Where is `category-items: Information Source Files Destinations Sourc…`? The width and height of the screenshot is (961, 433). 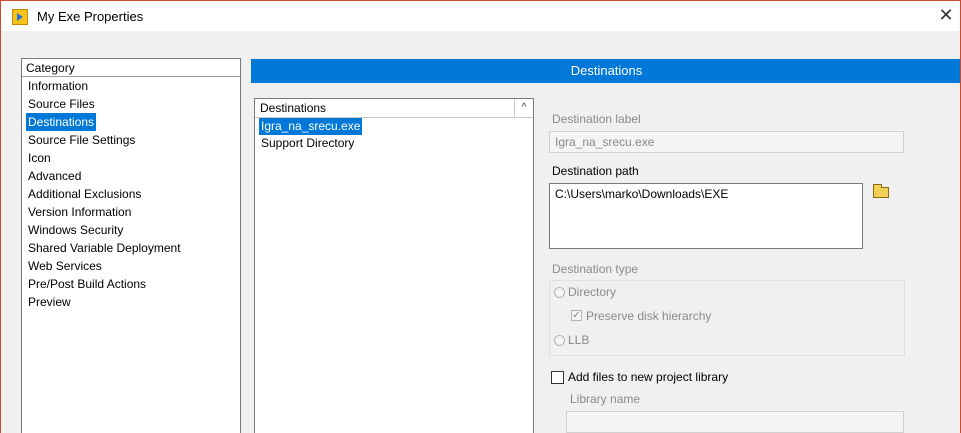 category-items: Information Source Files Destinations Sourc… is located at coordinates (131, 194).